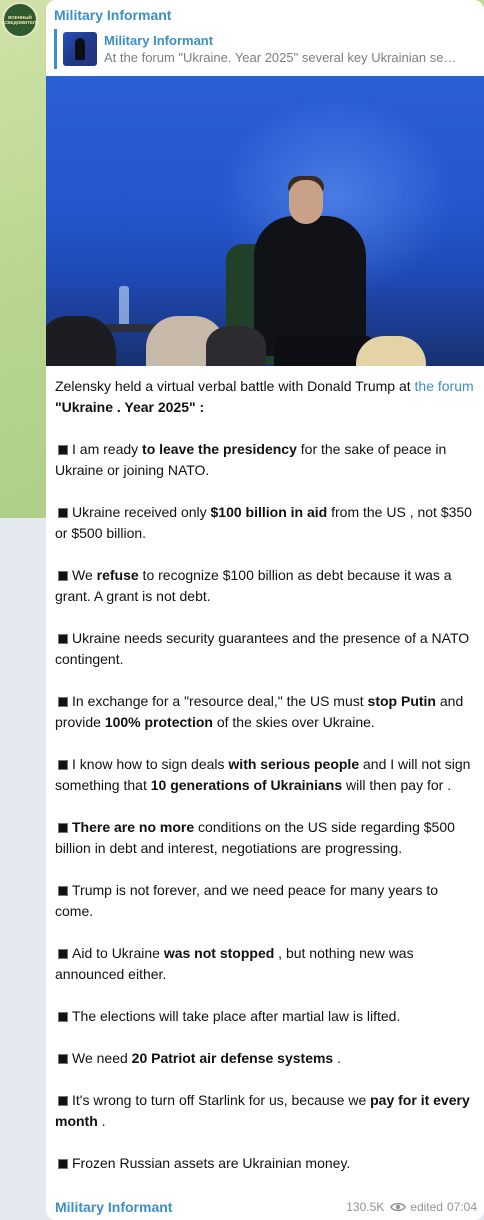 This screenshot has height=1220, width=484. What do you see at coordinates (461, 1207) in the screenshot?
I see `message-time: 07:04` at bounding box center [461, 1207].